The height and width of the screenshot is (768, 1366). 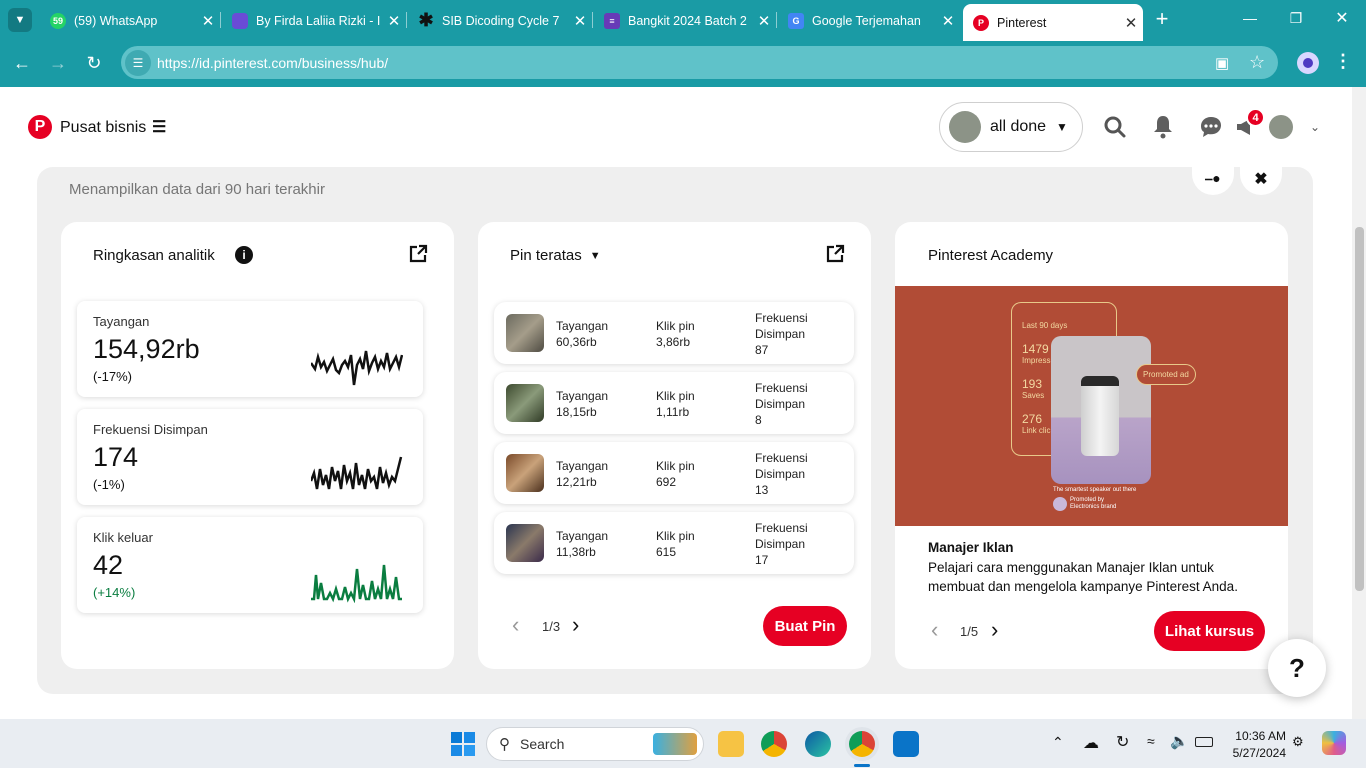 I want to click on filter-button: ⎯●, so click(x=1213, y=176).